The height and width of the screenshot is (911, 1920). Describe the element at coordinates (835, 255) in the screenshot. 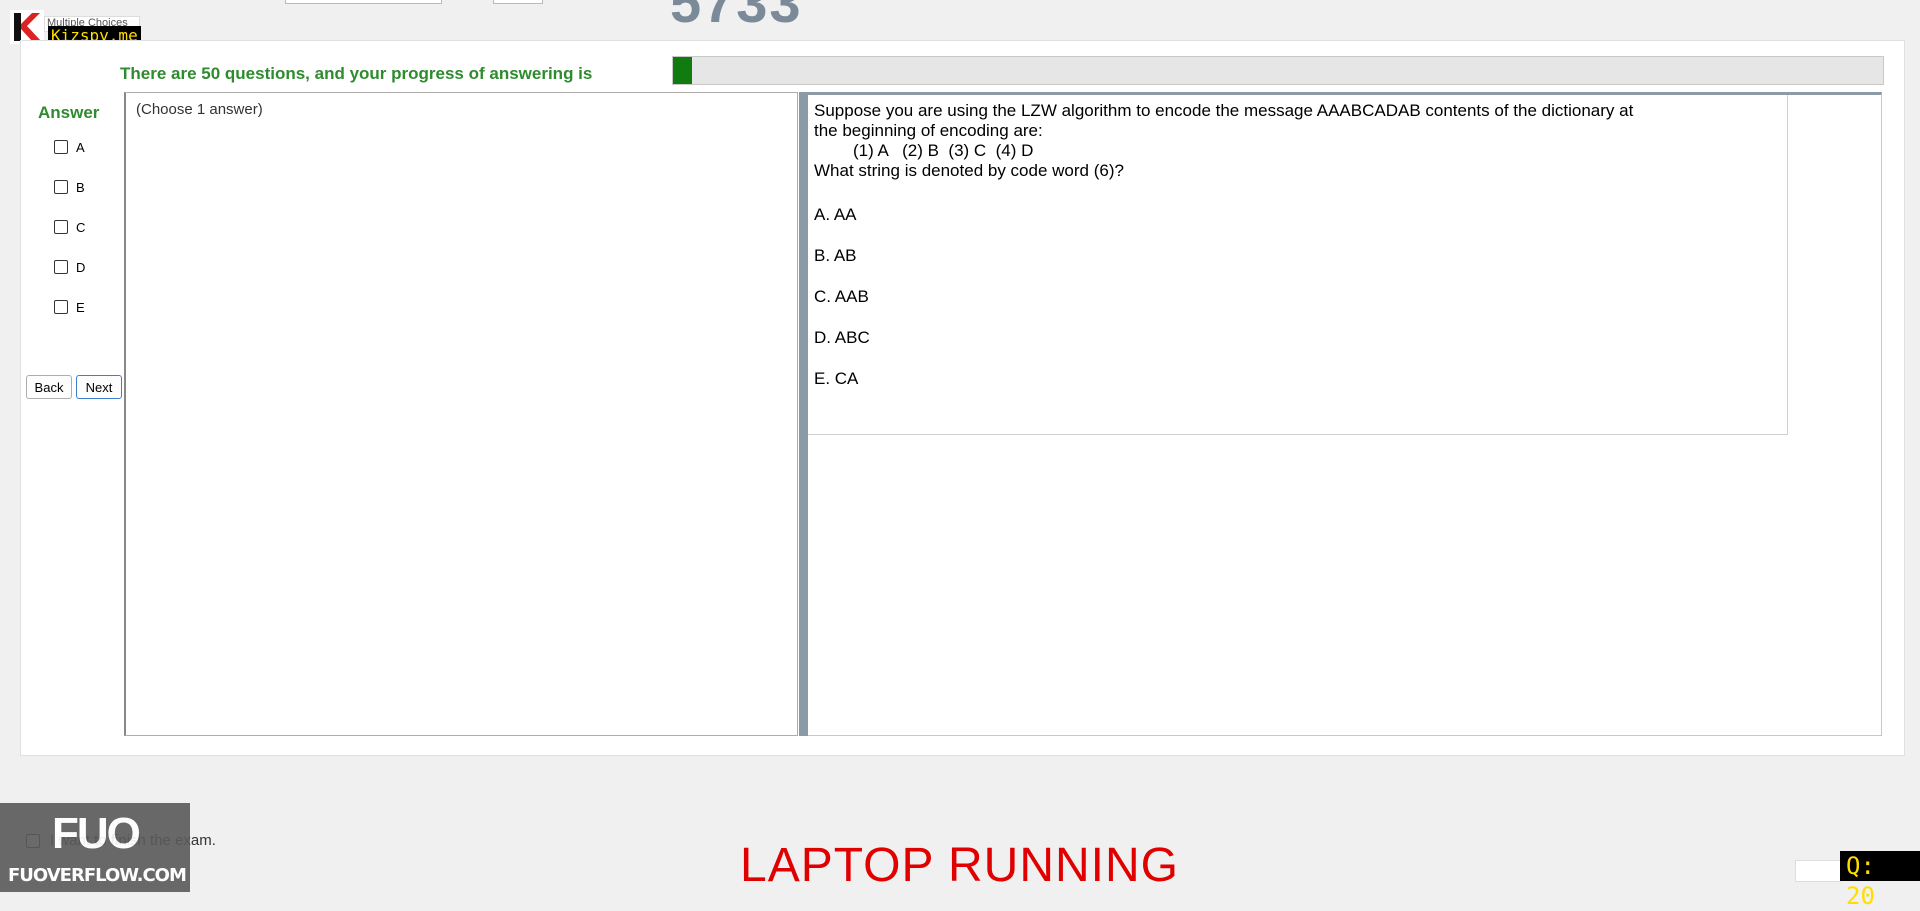

I see `question-option-b: B. AB` at that location.